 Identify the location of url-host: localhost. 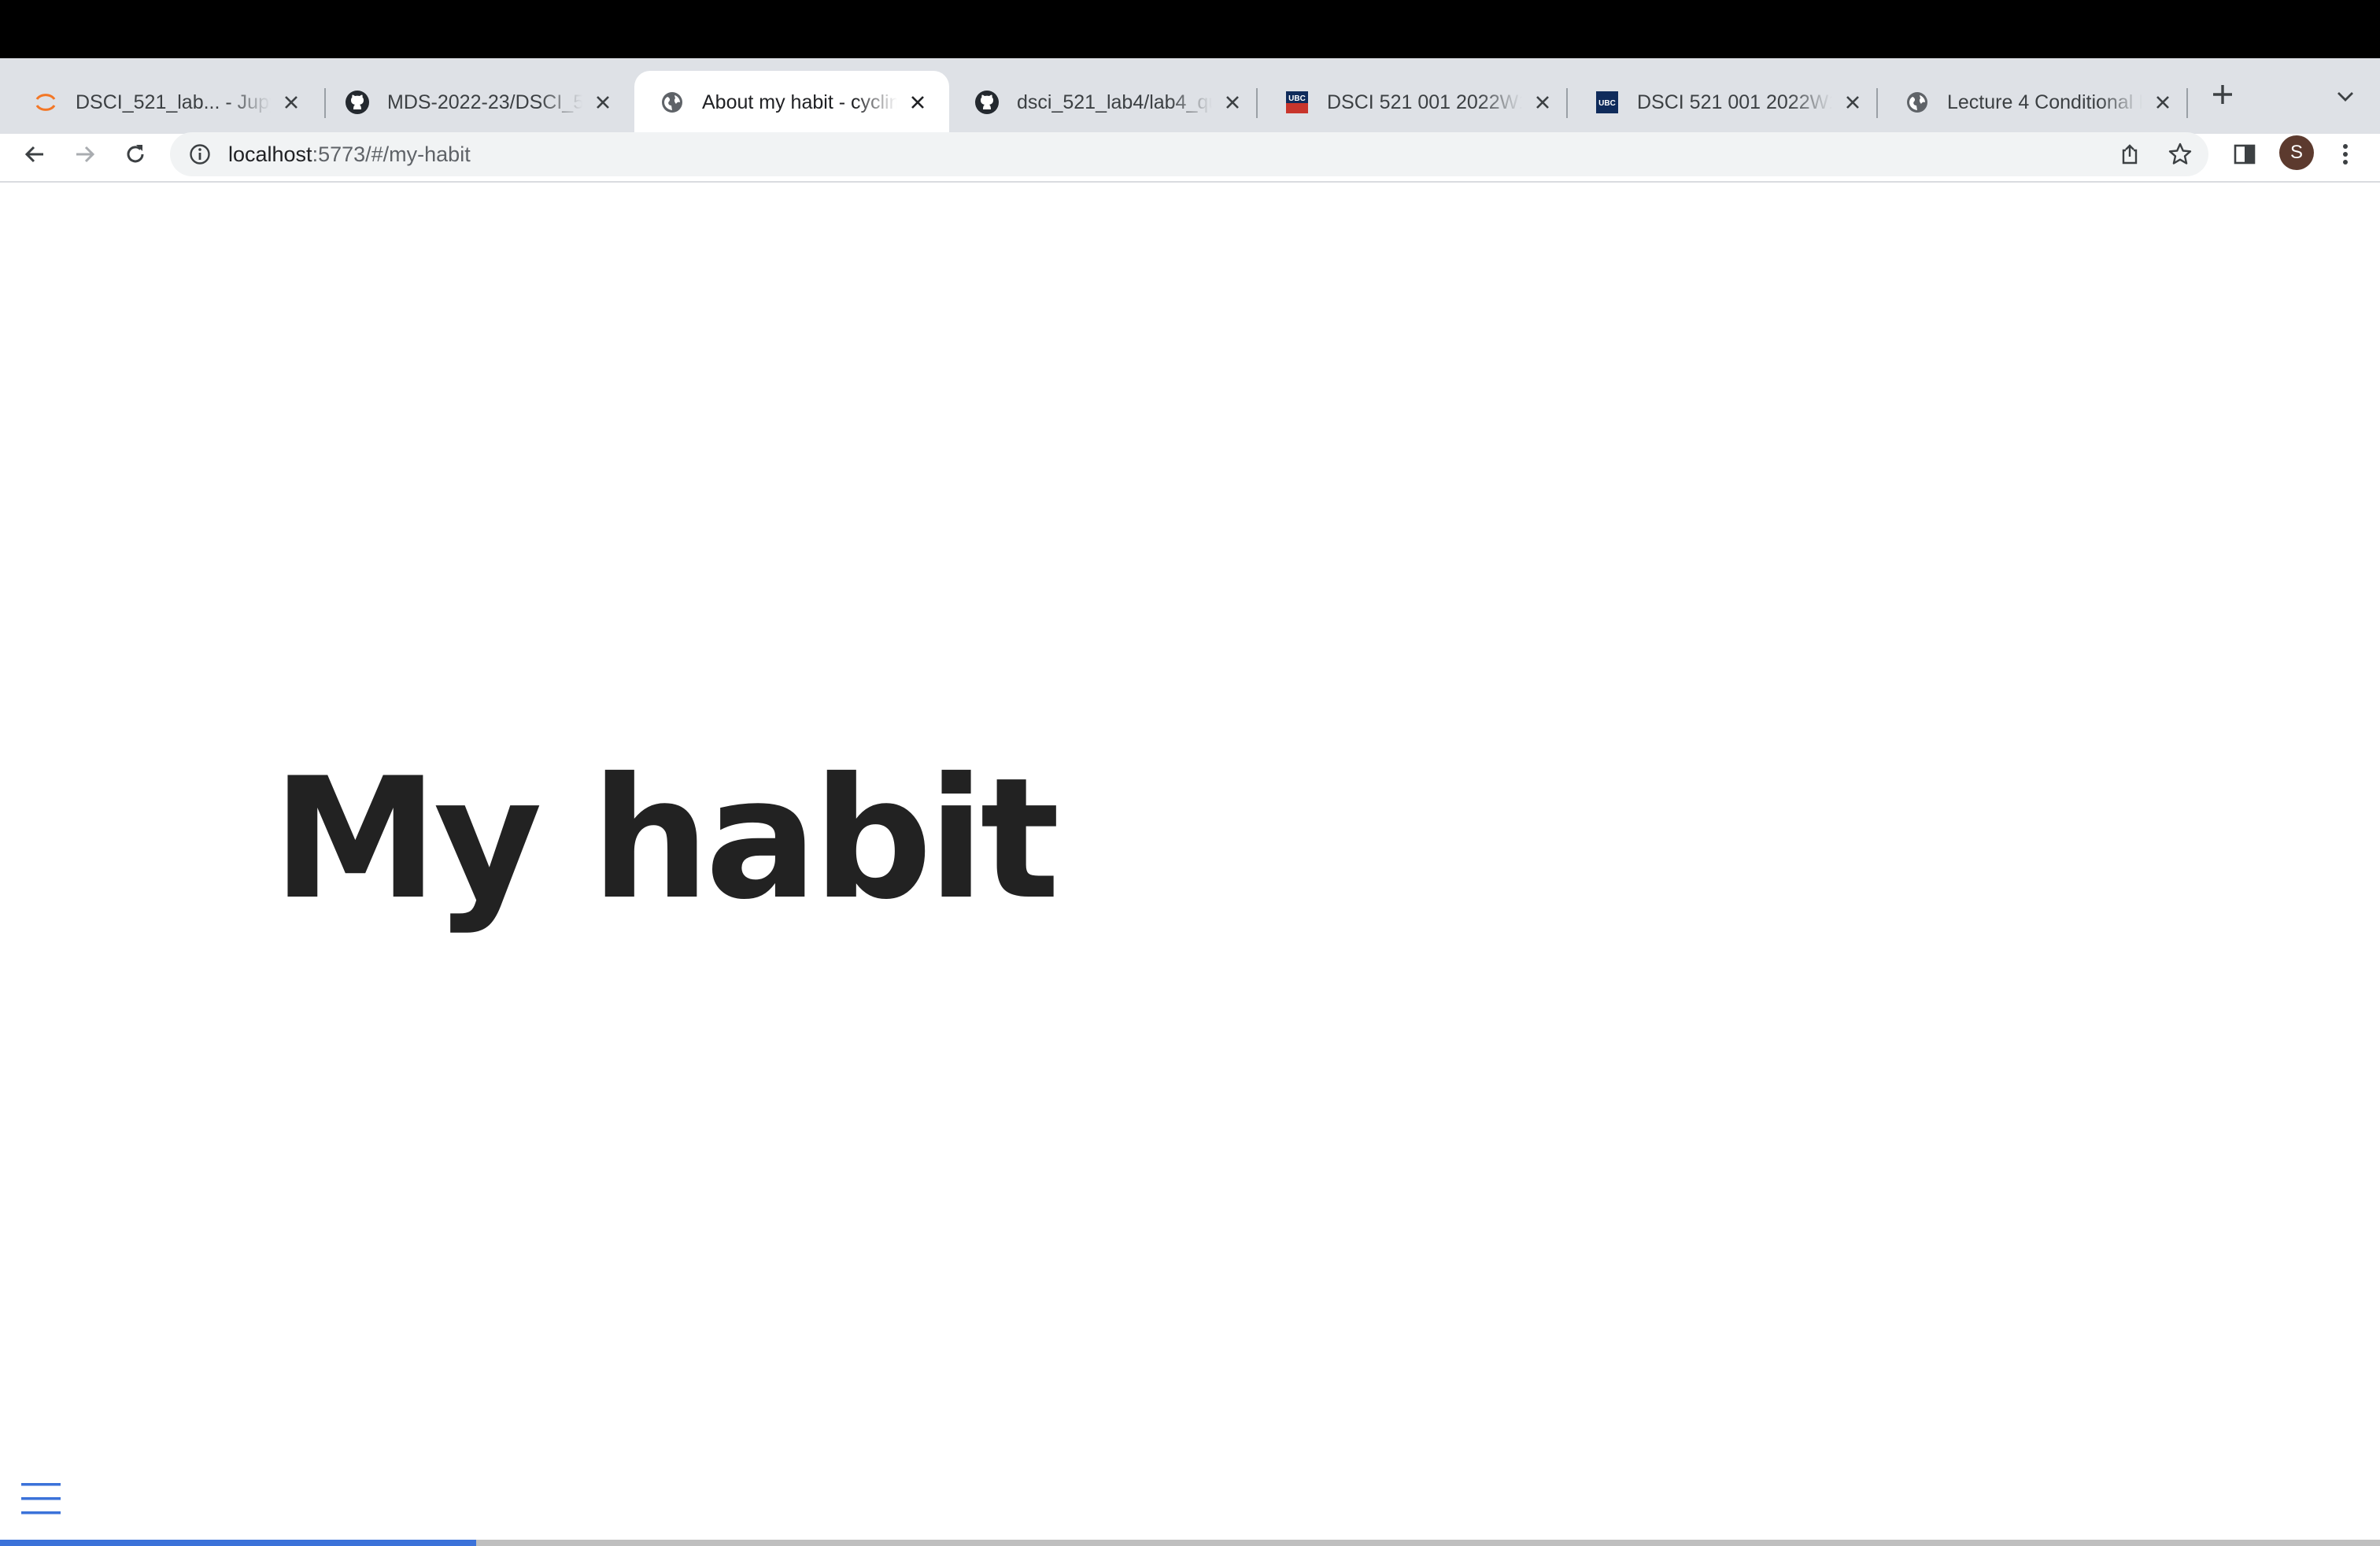
(270, 154).